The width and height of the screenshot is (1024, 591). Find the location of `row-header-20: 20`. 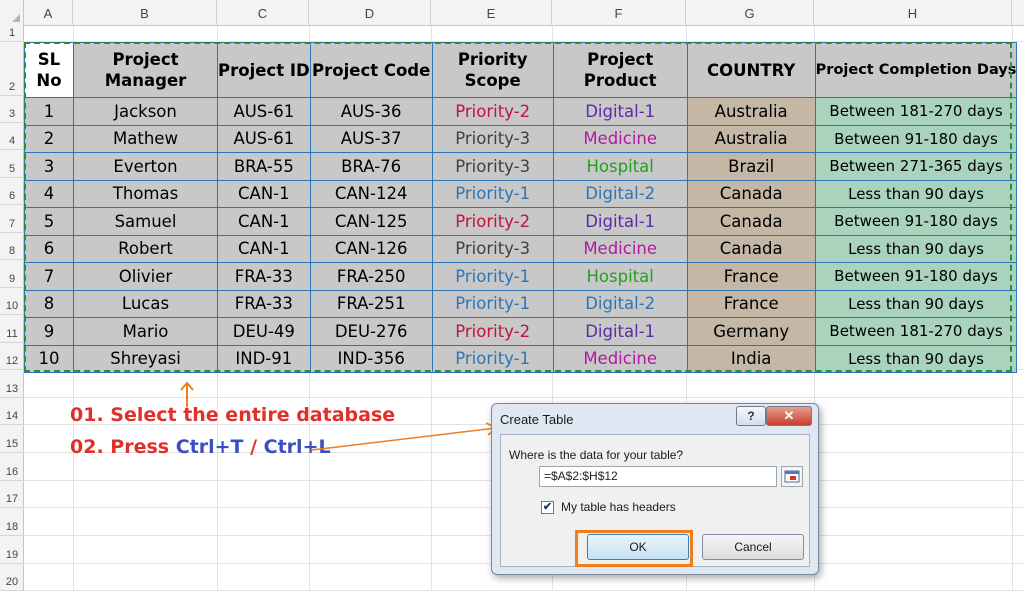

row-header-20: 20 is located at coordinates (12, 577).